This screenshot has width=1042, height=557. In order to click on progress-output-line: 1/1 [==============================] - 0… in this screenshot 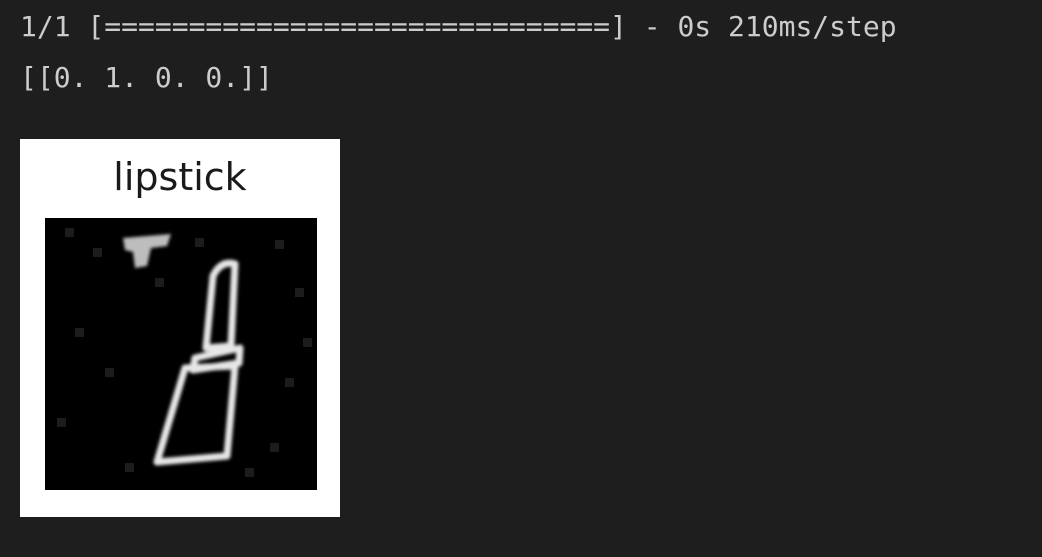, I will do `click(458, 26)`.